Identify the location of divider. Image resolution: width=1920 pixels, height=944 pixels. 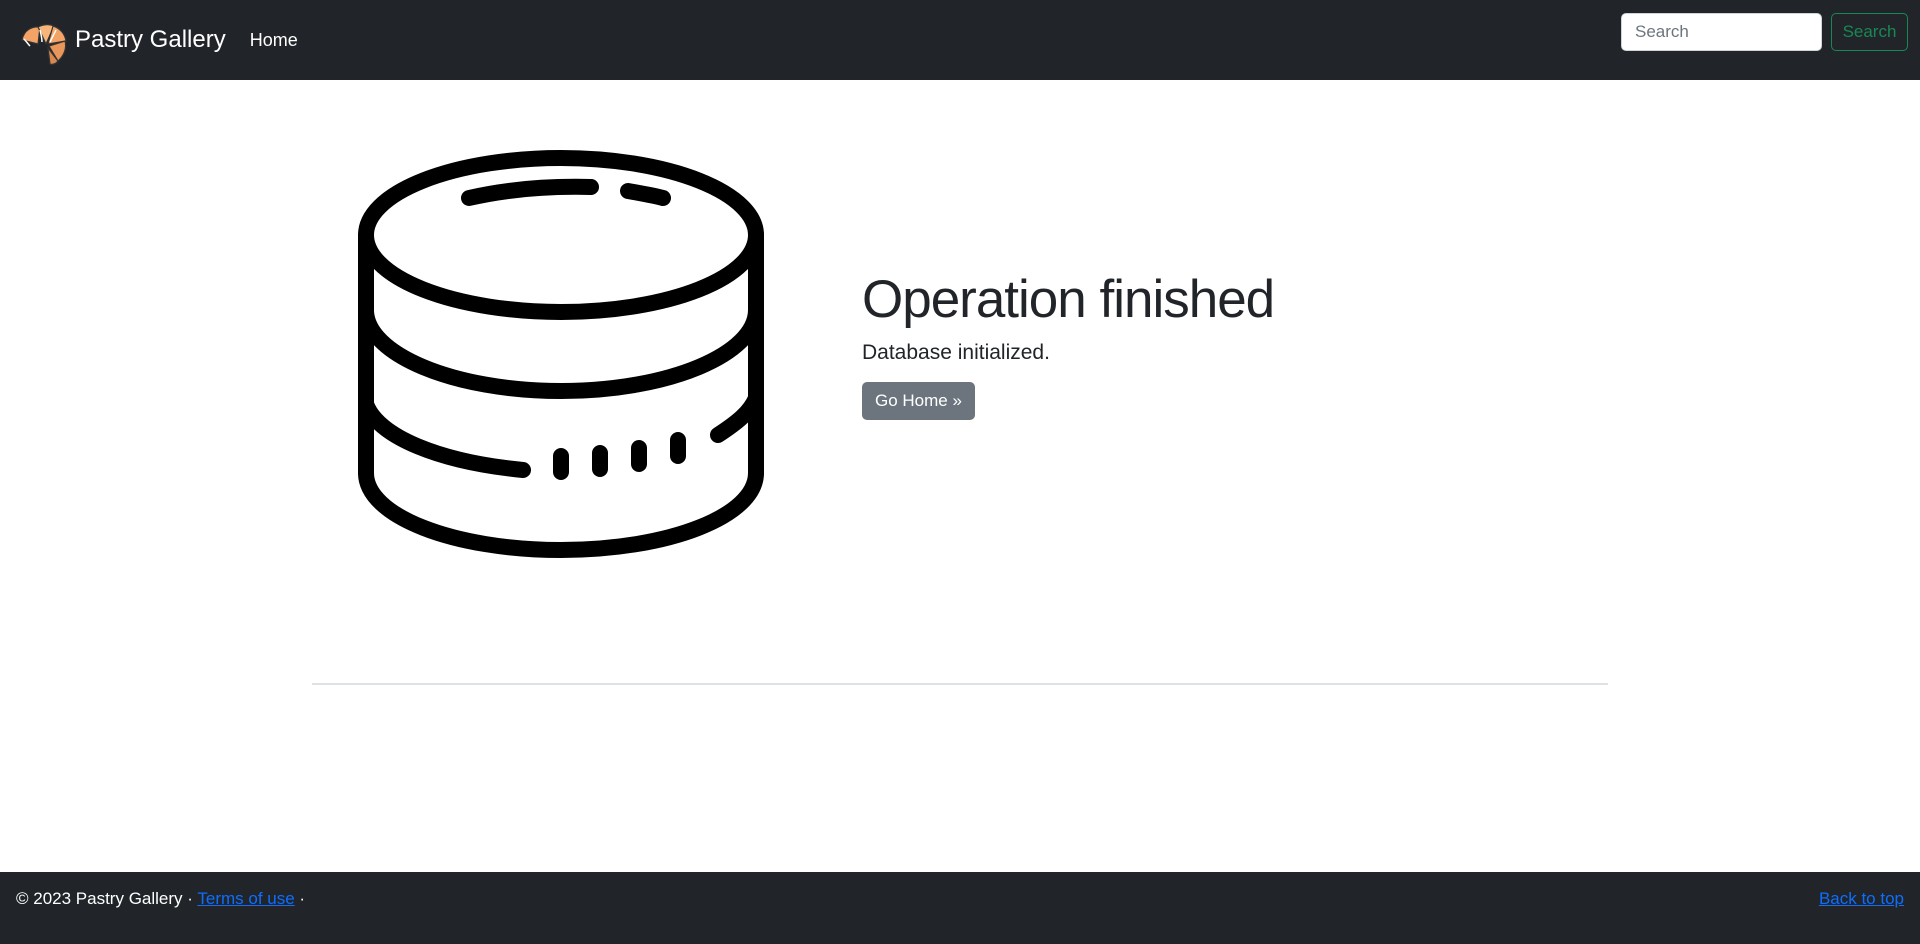
(960, 684).